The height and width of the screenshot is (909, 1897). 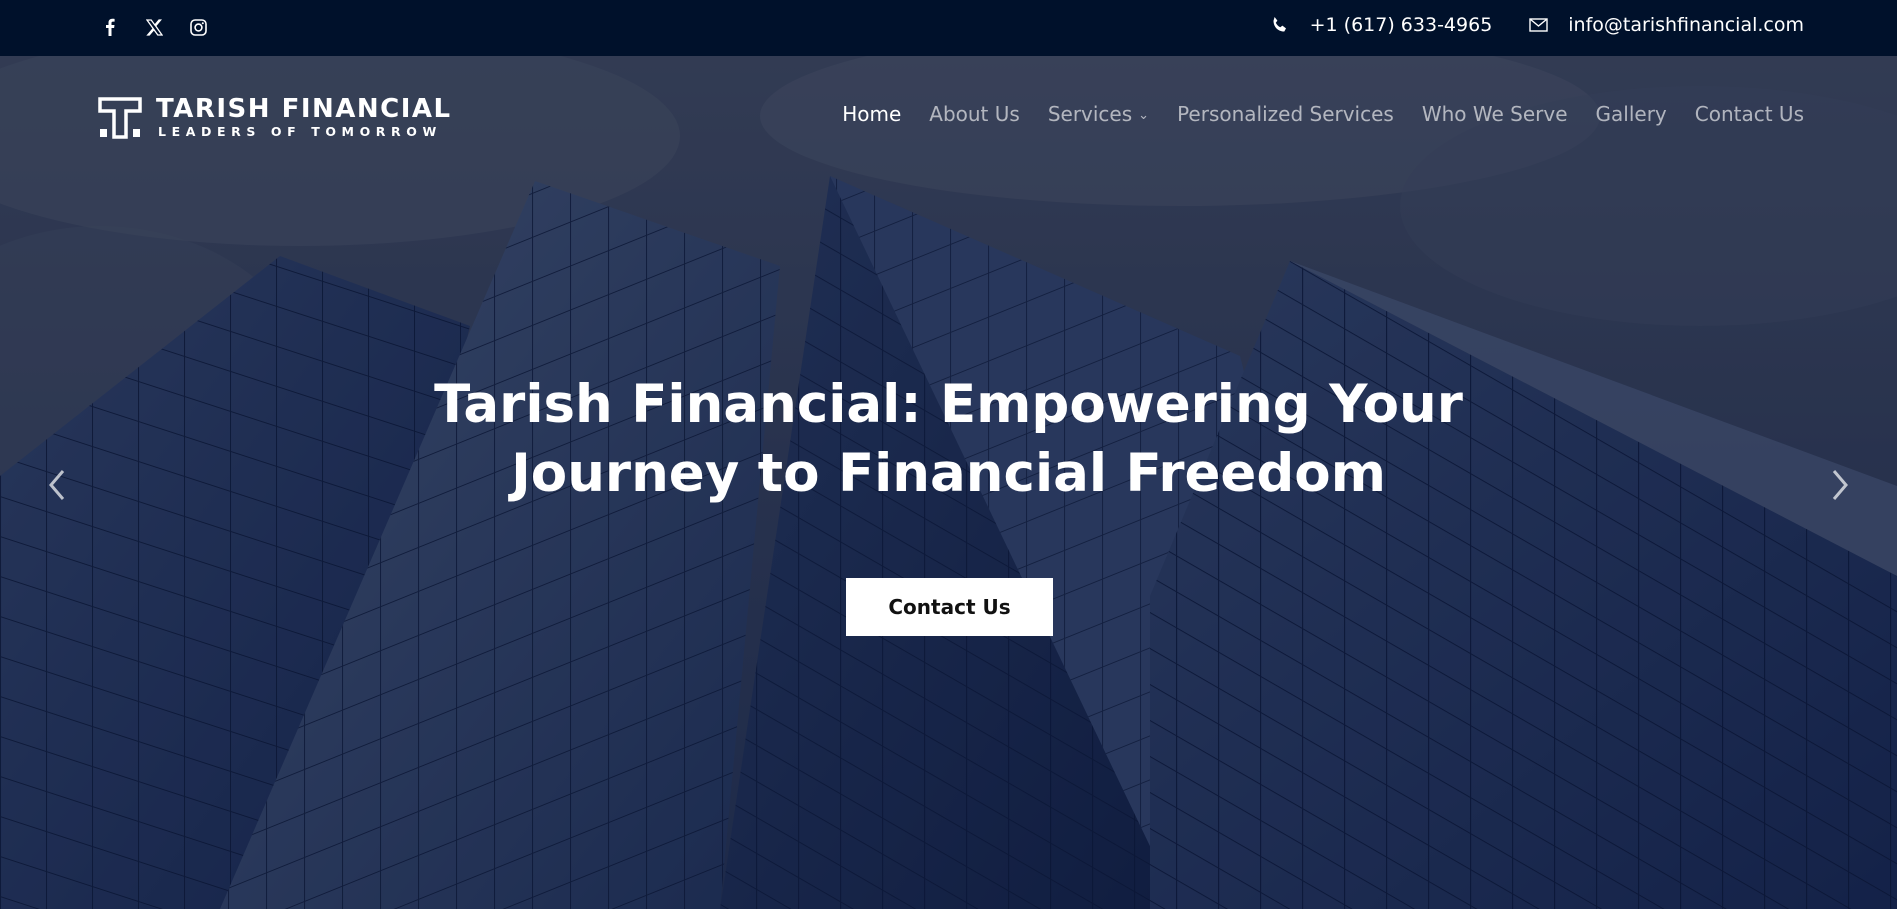 I want to click on contact-us-button: Contact Us, so click(x=949, y=607).